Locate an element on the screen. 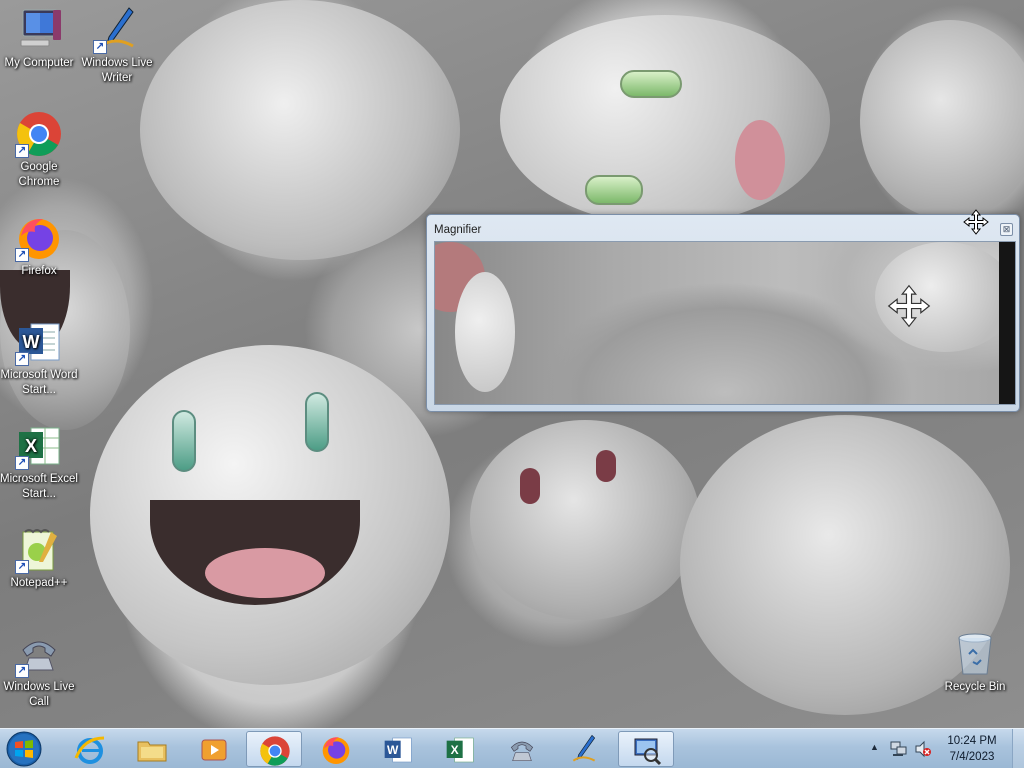 The height and width of the screenshot is (768, 1024). start-button is located at coordinates (24, 749).